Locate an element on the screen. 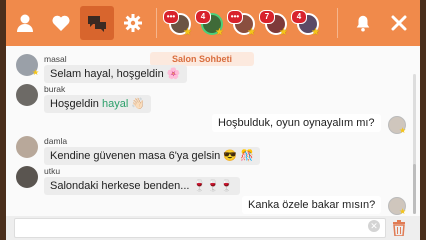 The width and height of the screenshot is (426, 240). message-bubble: Salondaki herkese benden... 🍷🍷🍷 is located at coordinates (142, 186).